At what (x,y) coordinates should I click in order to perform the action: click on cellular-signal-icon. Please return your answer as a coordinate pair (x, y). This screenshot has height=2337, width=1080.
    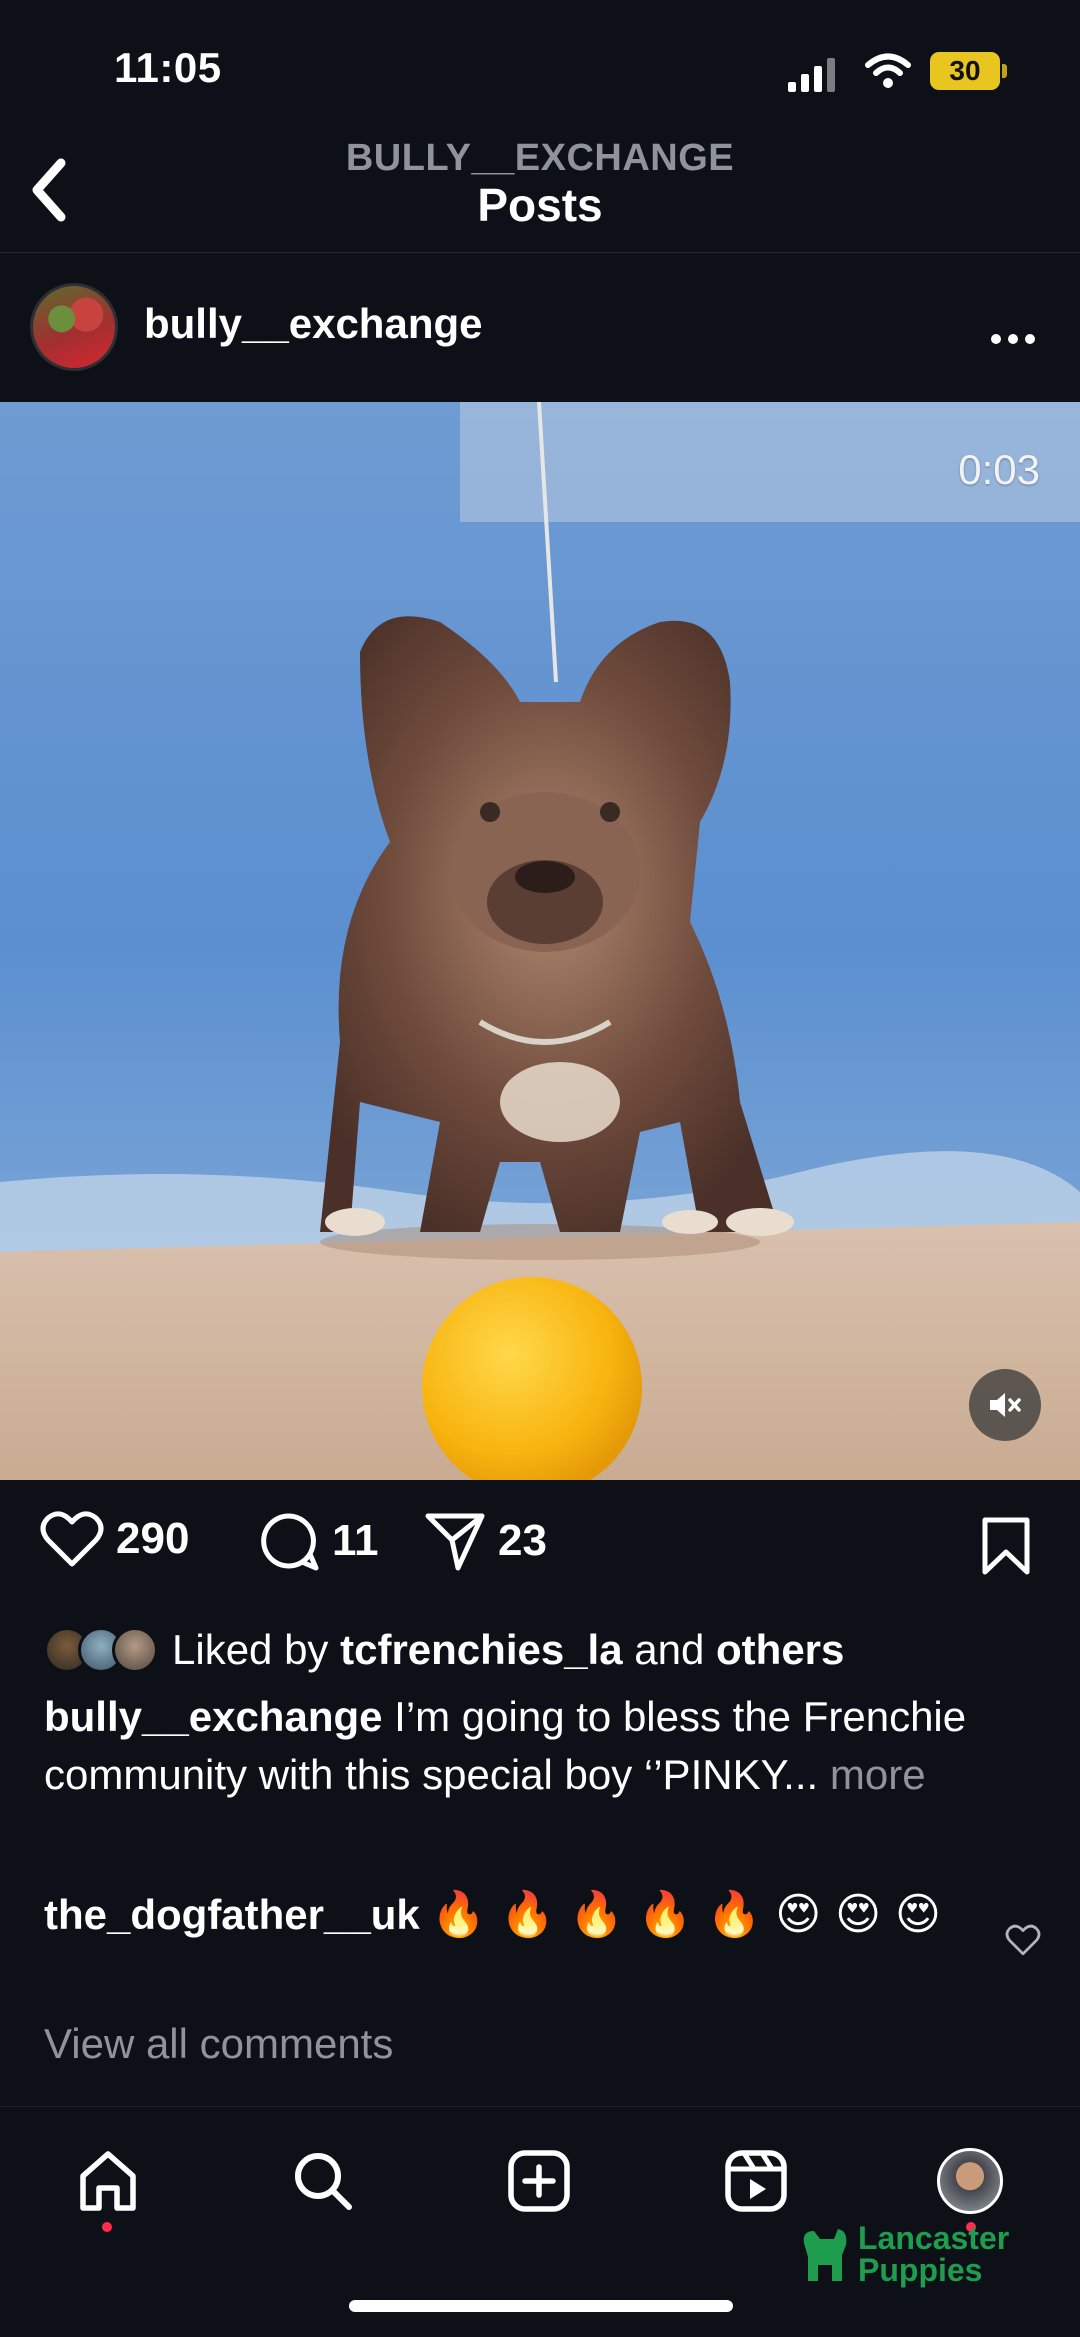
    Looking at the image, I should click on (811, 74).